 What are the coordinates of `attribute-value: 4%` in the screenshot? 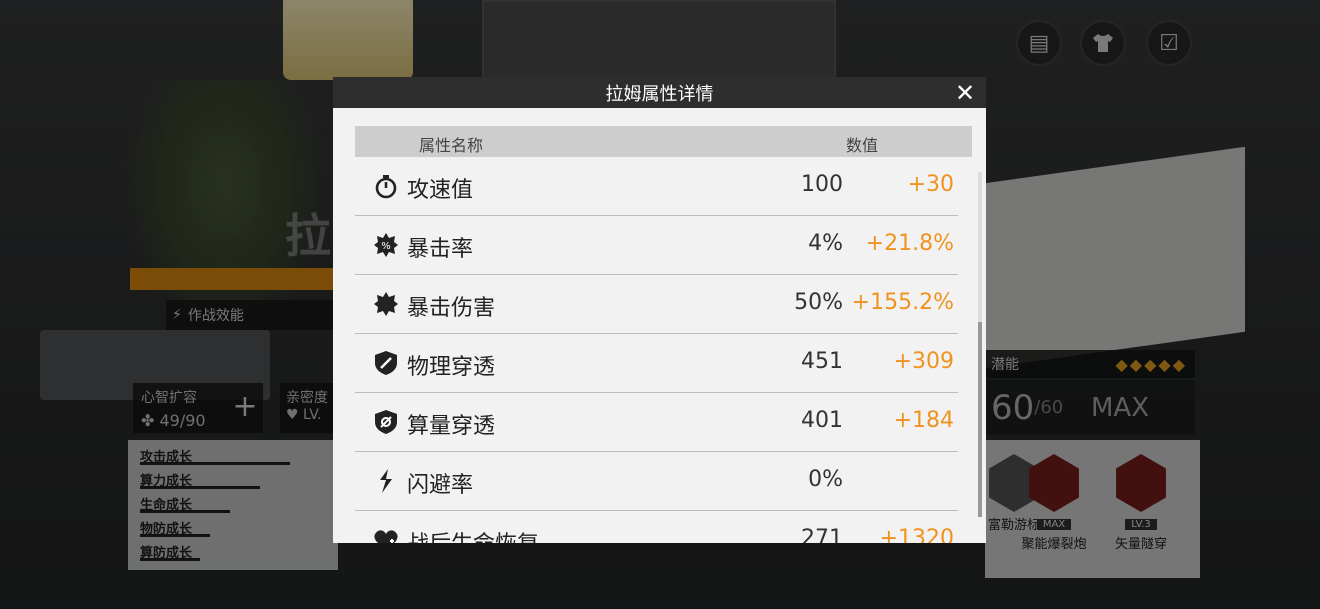 It's located at (825, 243).